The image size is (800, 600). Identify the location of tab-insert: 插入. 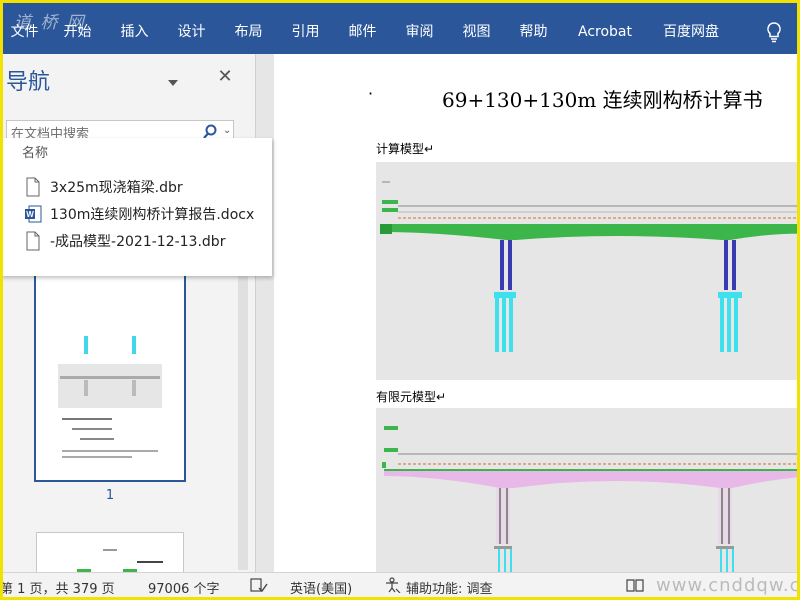
(134, 32).